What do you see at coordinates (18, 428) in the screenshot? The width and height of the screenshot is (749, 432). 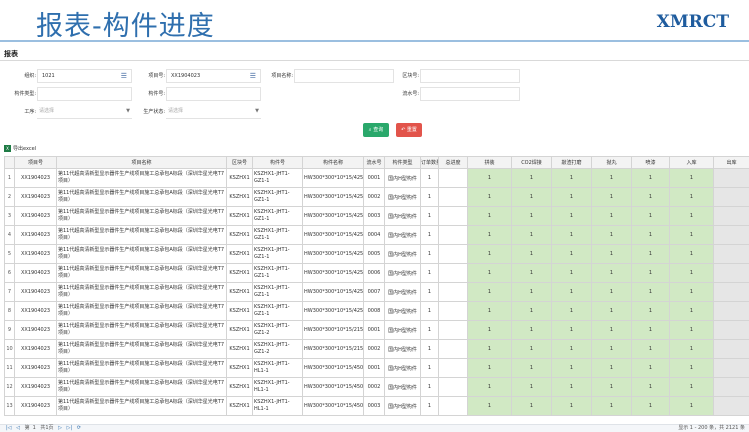 I see `prev-page-button: ◁` at bounding box center [18, 428].